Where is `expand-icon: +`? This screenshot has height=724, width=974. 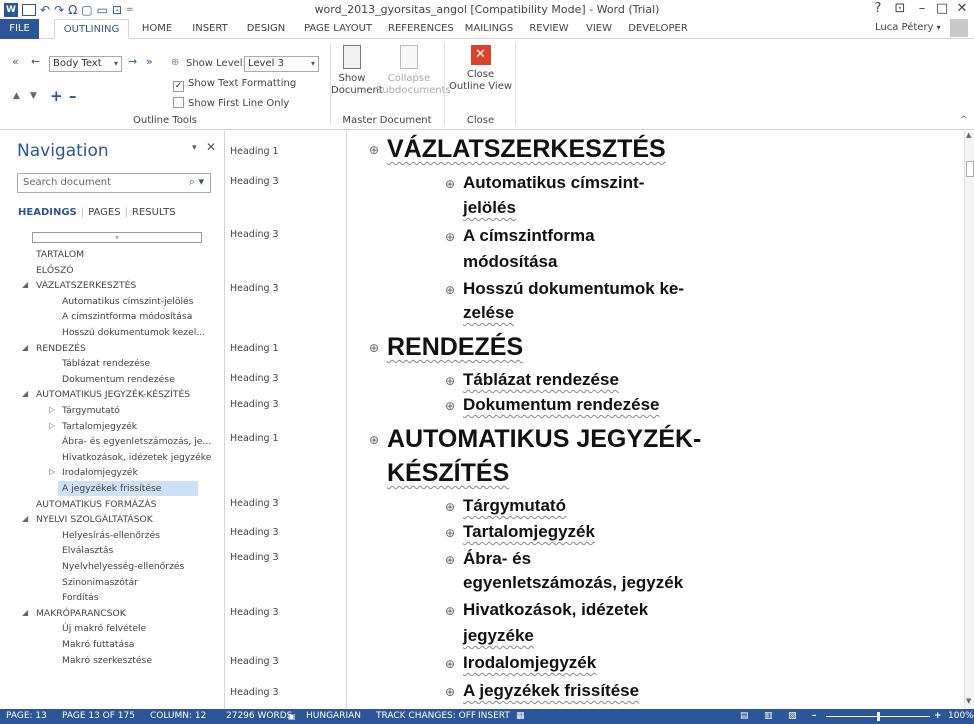
expand-icon: + is located at coordinates (56, 96).